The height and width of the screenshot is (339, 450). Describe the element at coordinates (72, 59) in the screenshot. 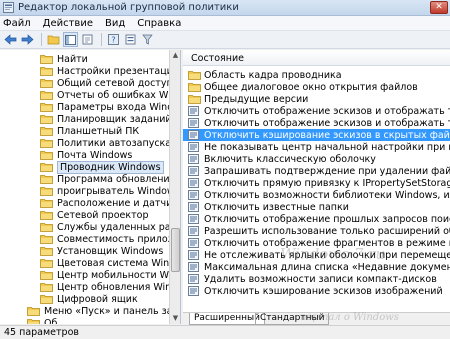

I see `tree-item-label: Найти` at that location.